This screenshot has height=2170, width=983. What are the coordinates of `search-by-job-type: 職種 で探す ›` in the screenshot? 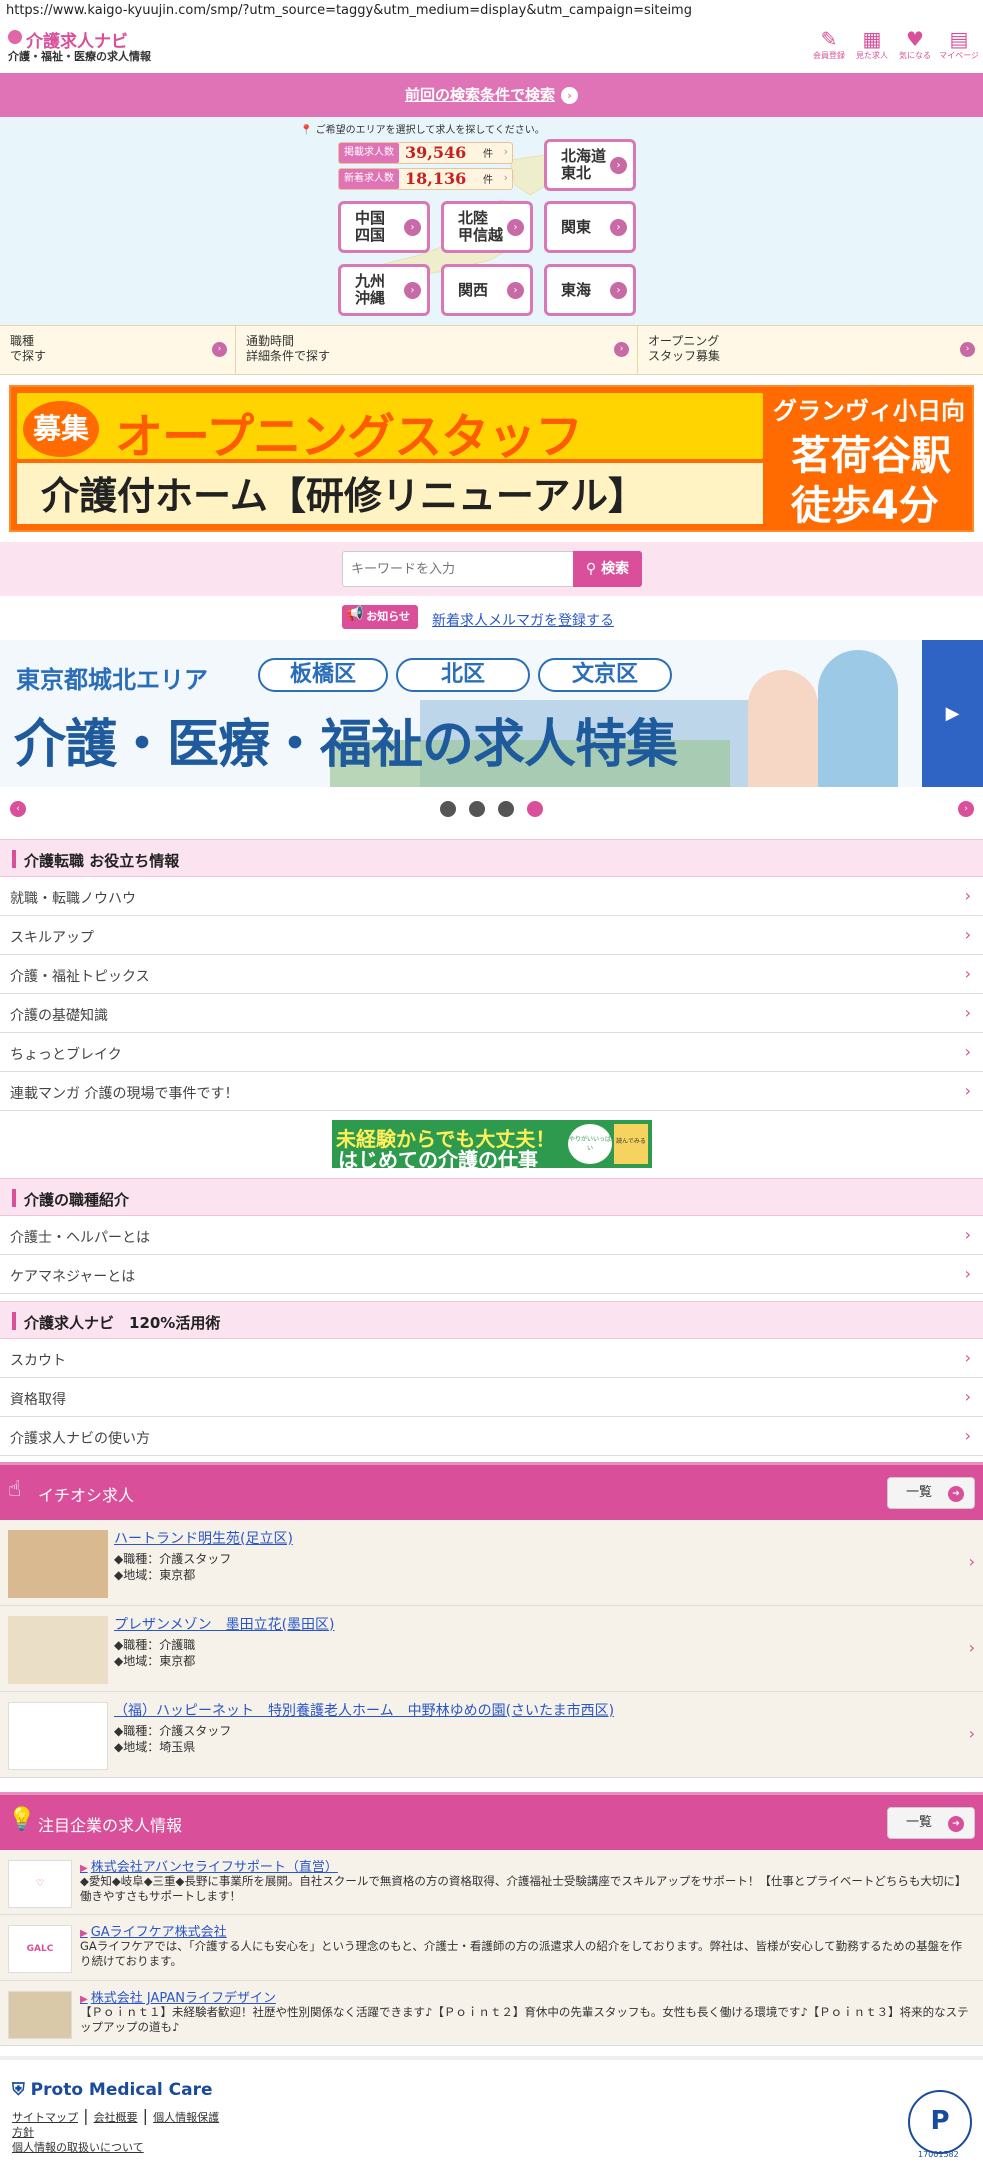 It's located at (118, 350).